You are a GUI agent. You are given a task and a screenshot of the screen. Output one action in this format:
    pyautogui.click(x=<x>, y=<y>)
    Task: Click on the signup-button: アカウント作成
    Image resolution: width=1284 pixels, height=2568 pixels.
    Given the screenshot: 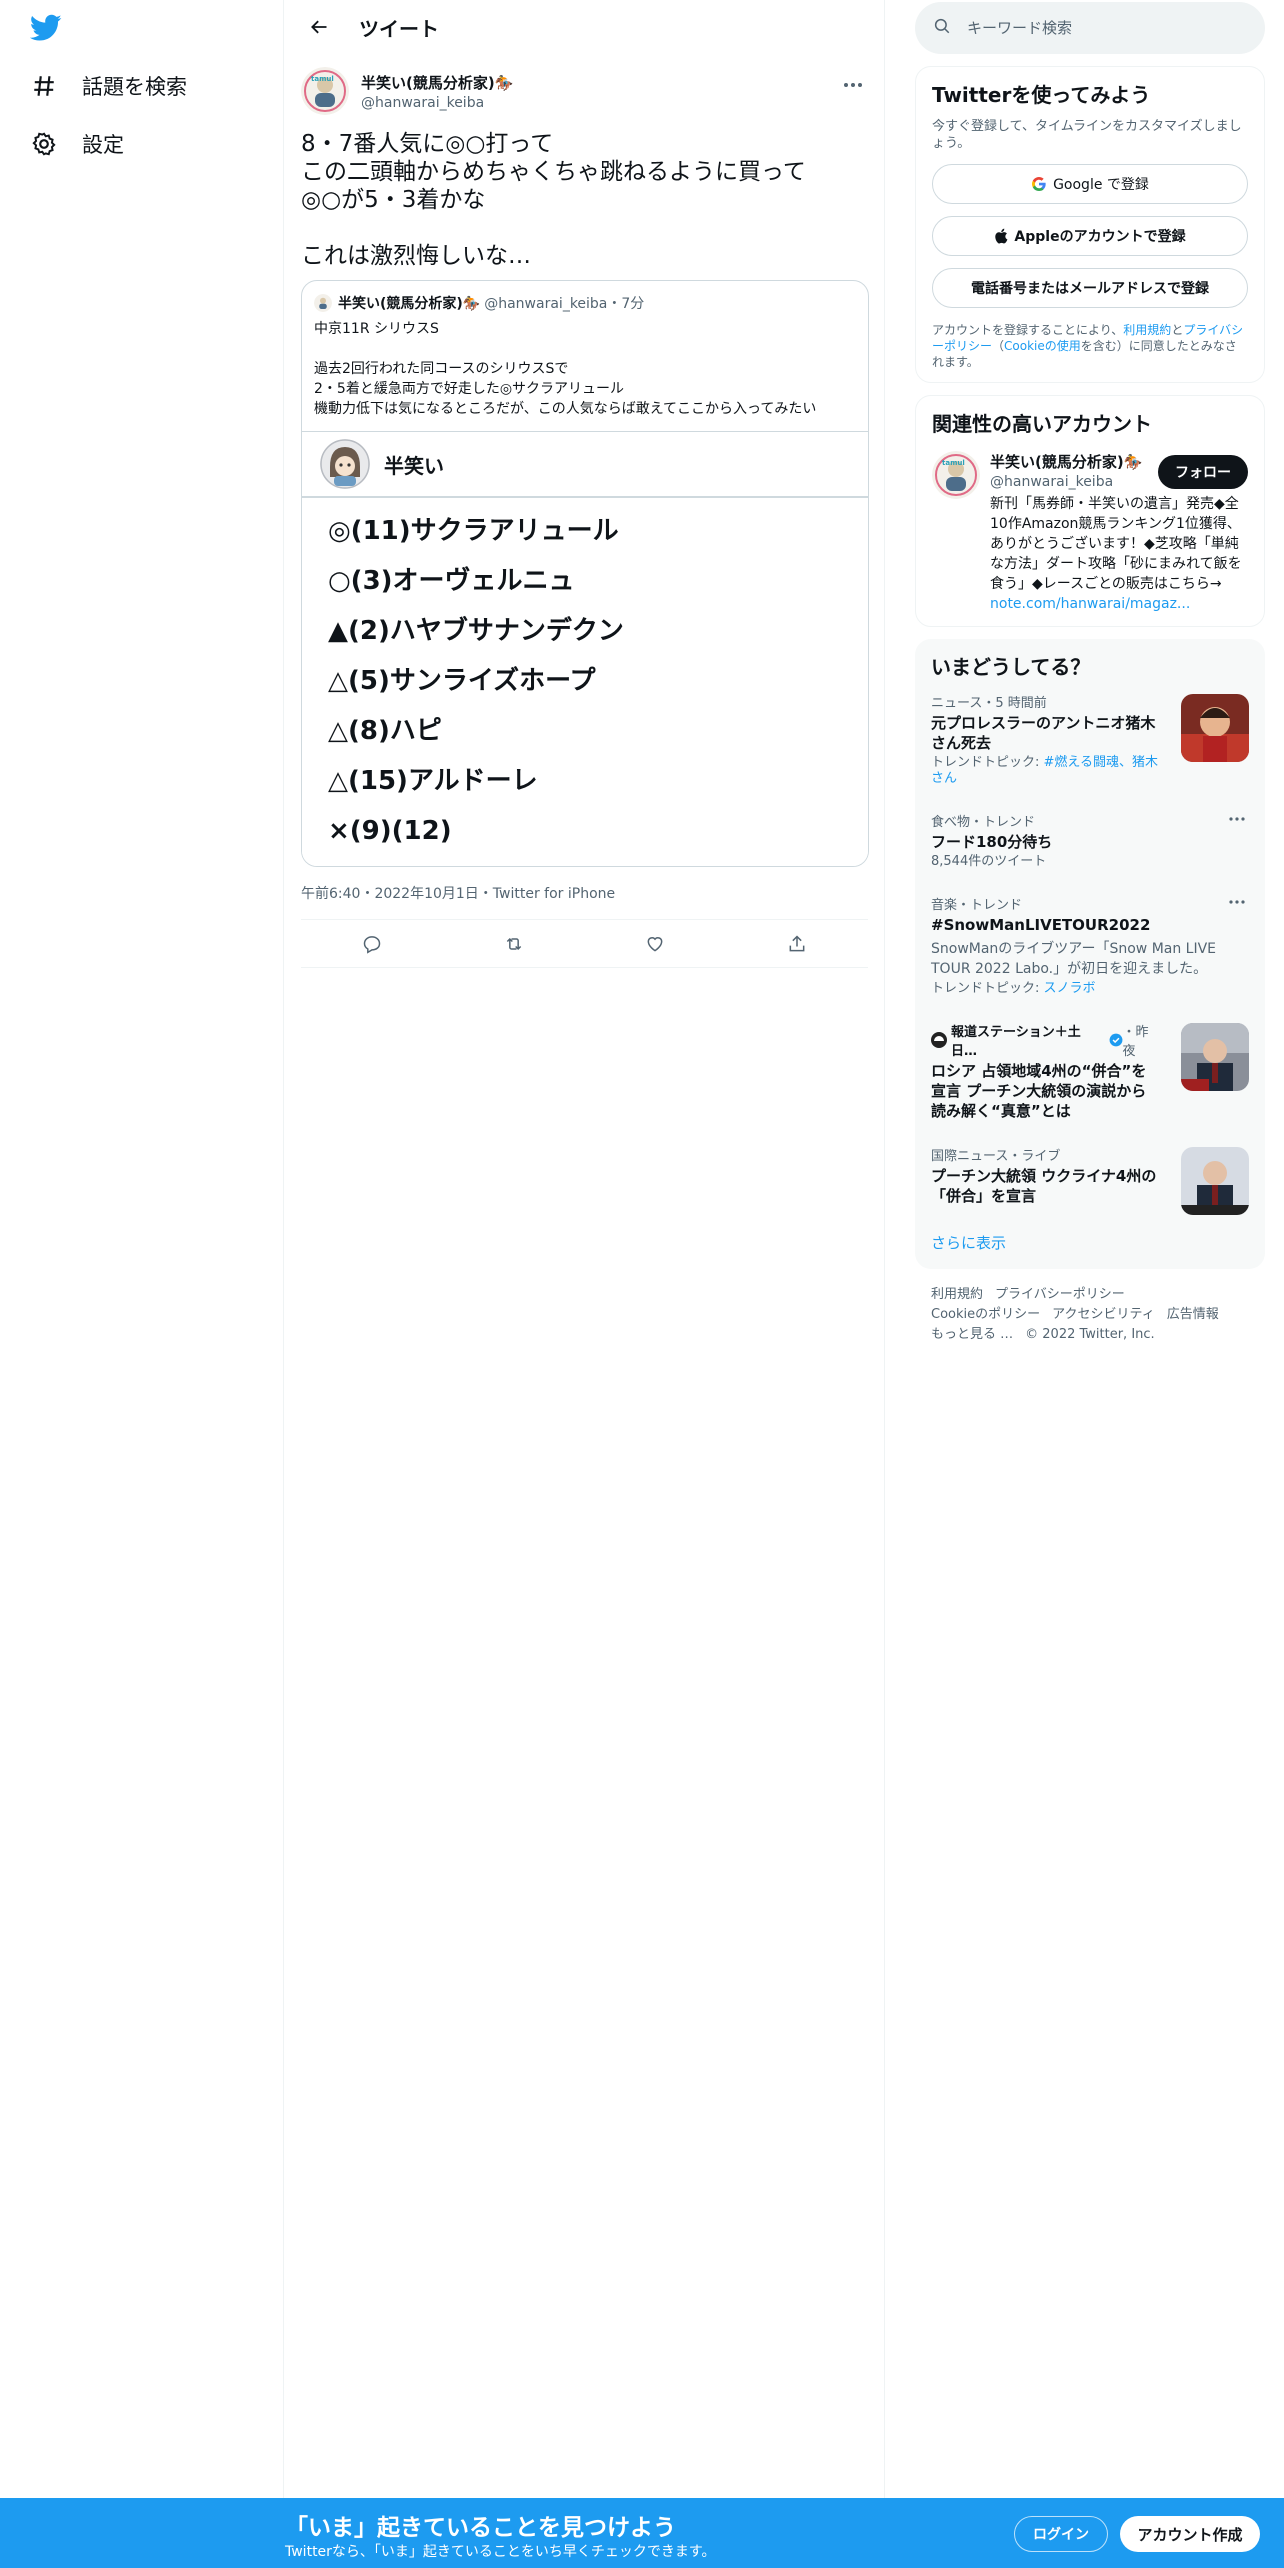 What is the action you would take?
    pyautogui.click(x=1190, y=2534)
    